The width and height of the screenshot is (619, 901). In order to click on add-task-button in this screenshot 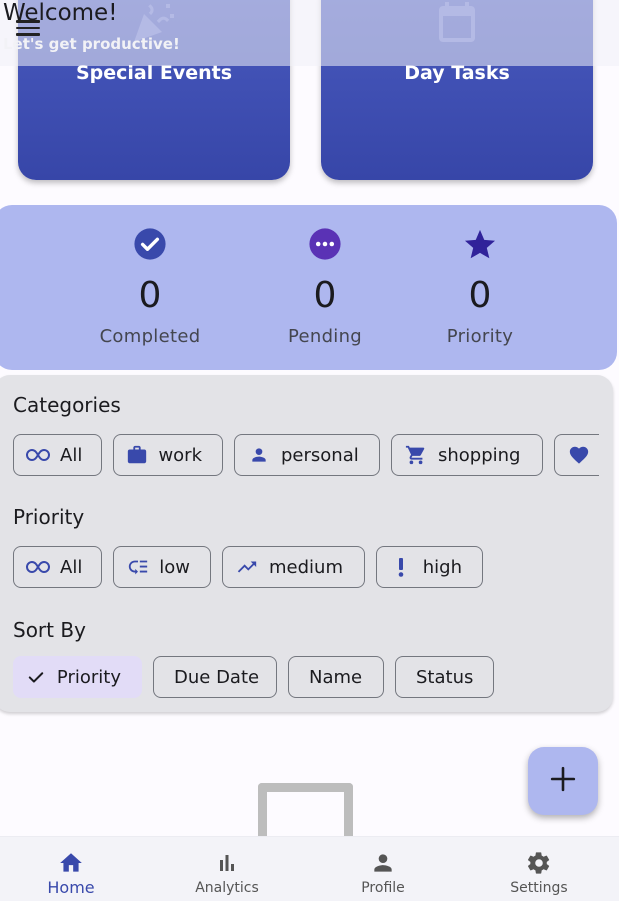, I will do `click(563, 781)`.